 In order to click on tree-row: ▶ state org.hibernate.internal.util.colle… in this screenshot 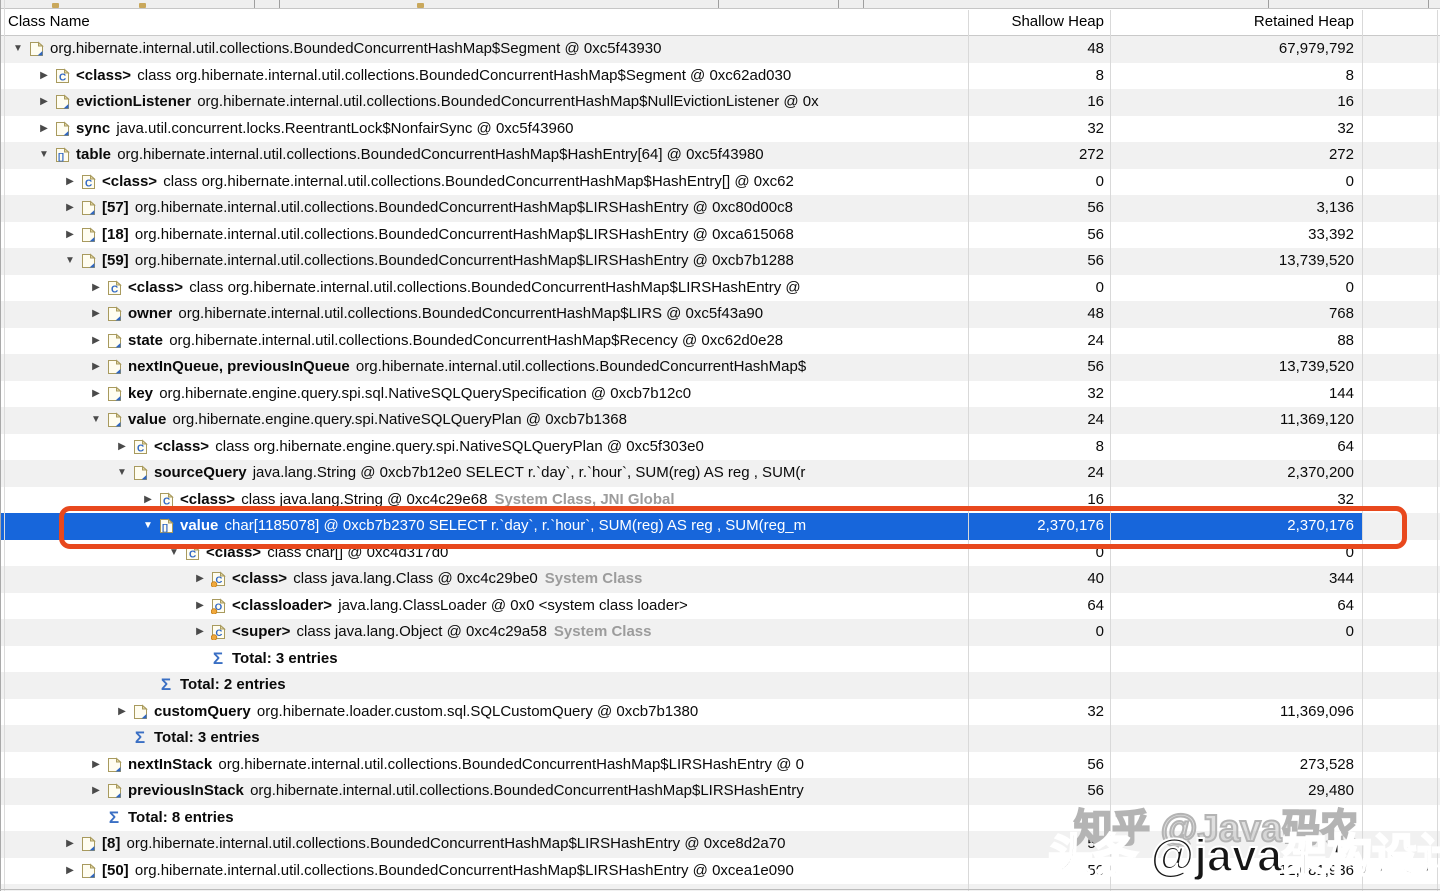, I will do `click(720, 341)`.